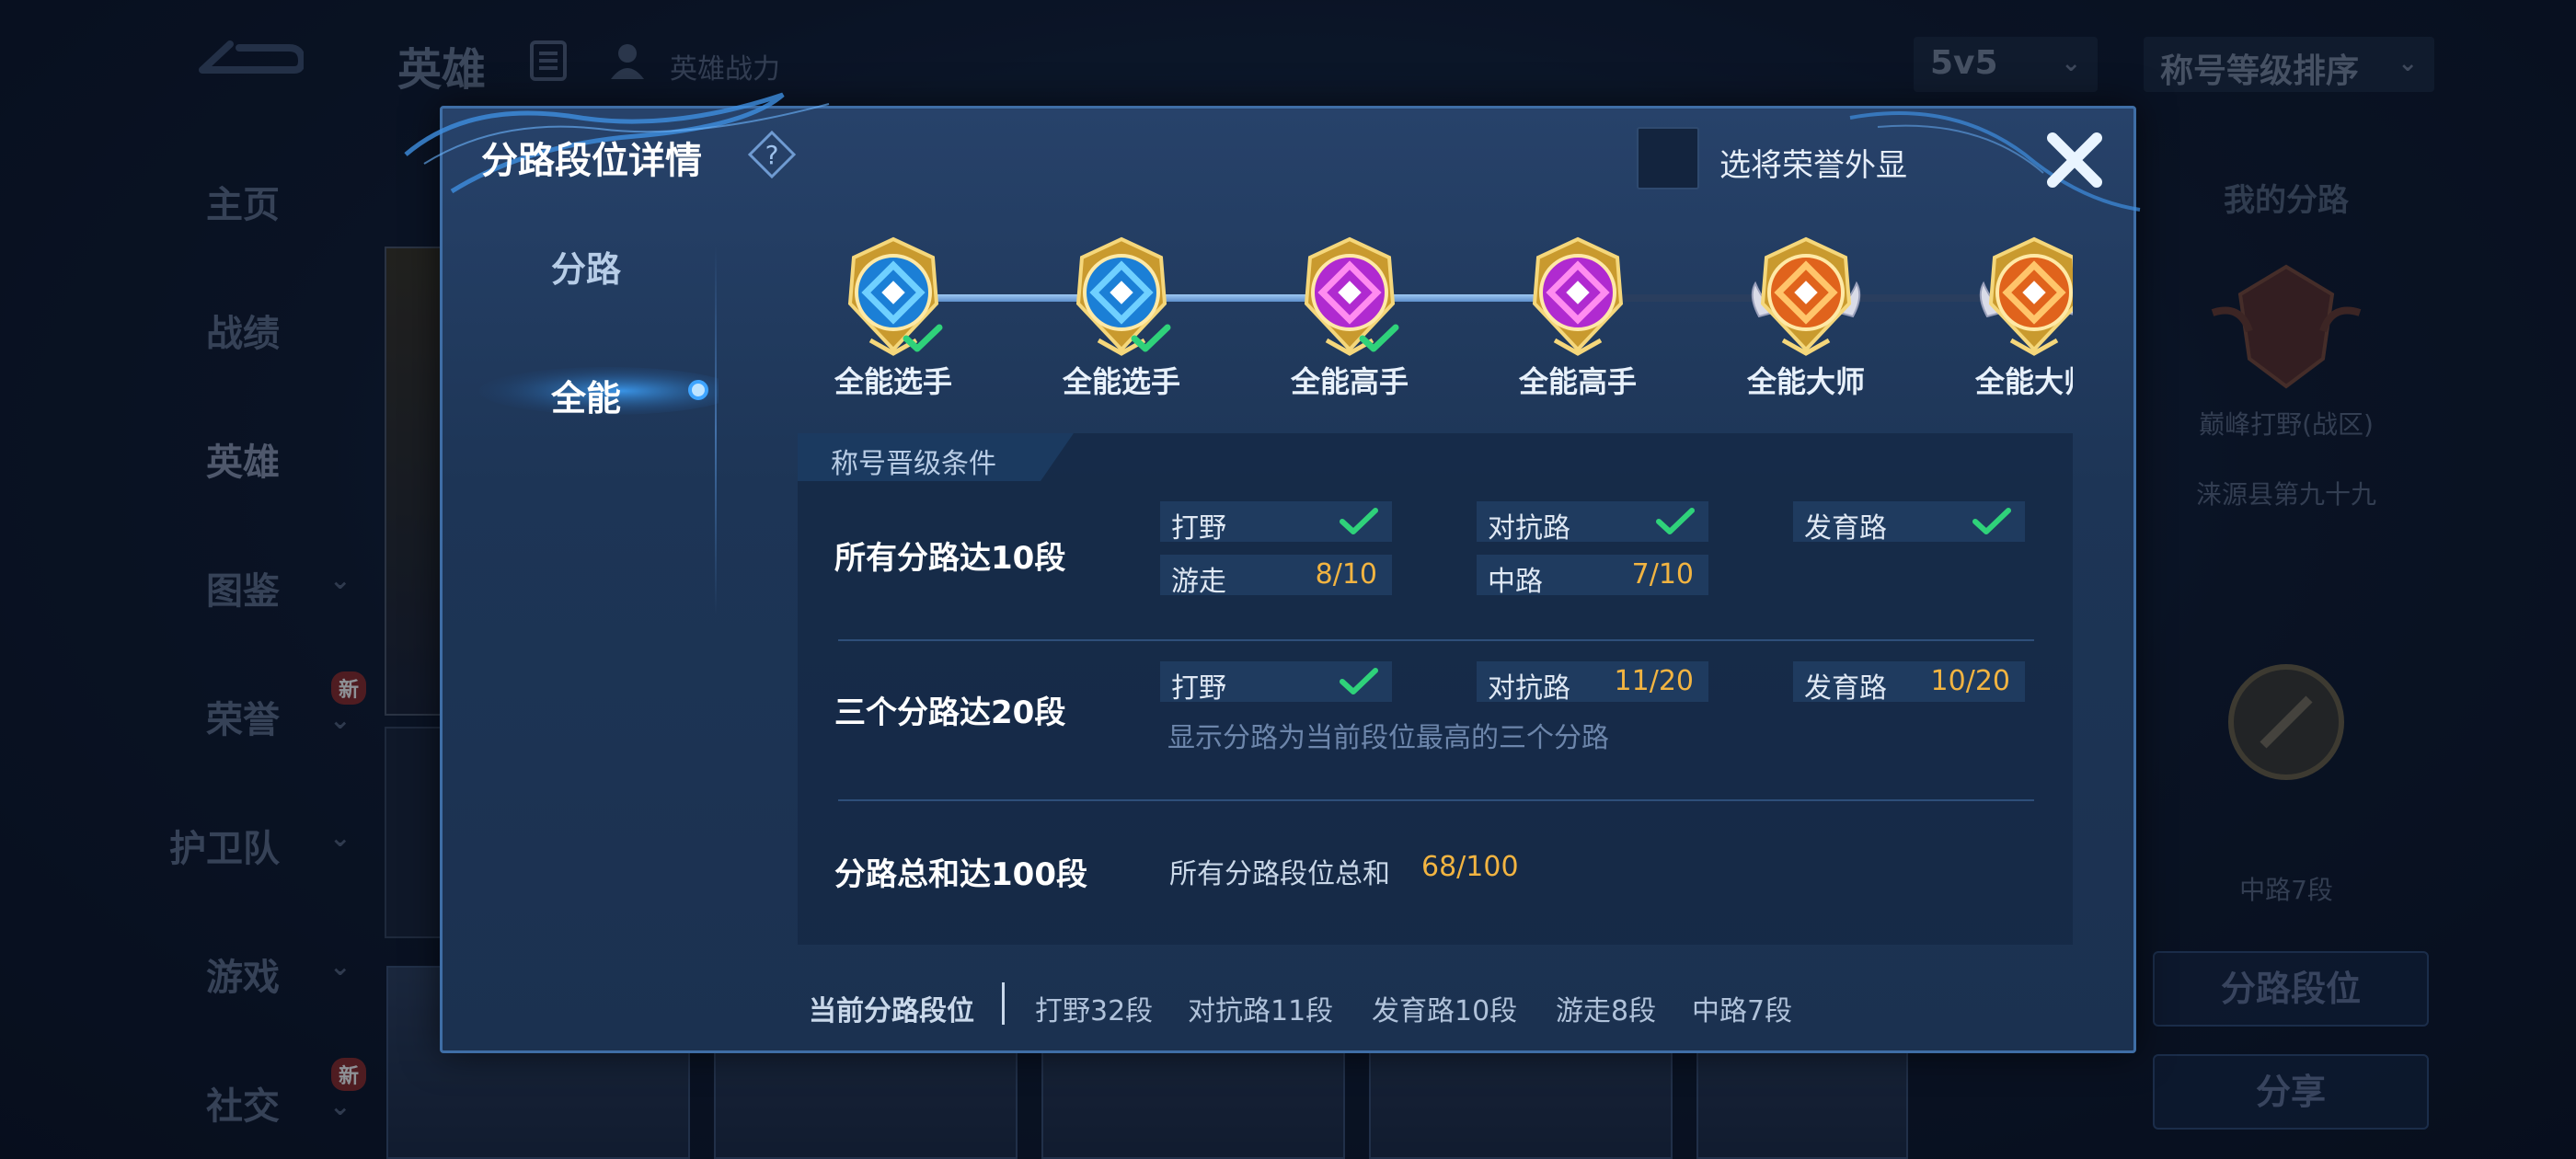  Describe the element at coordinates (243, 205) in the screenshot. I see `nav-item-label: 主页` at that location.